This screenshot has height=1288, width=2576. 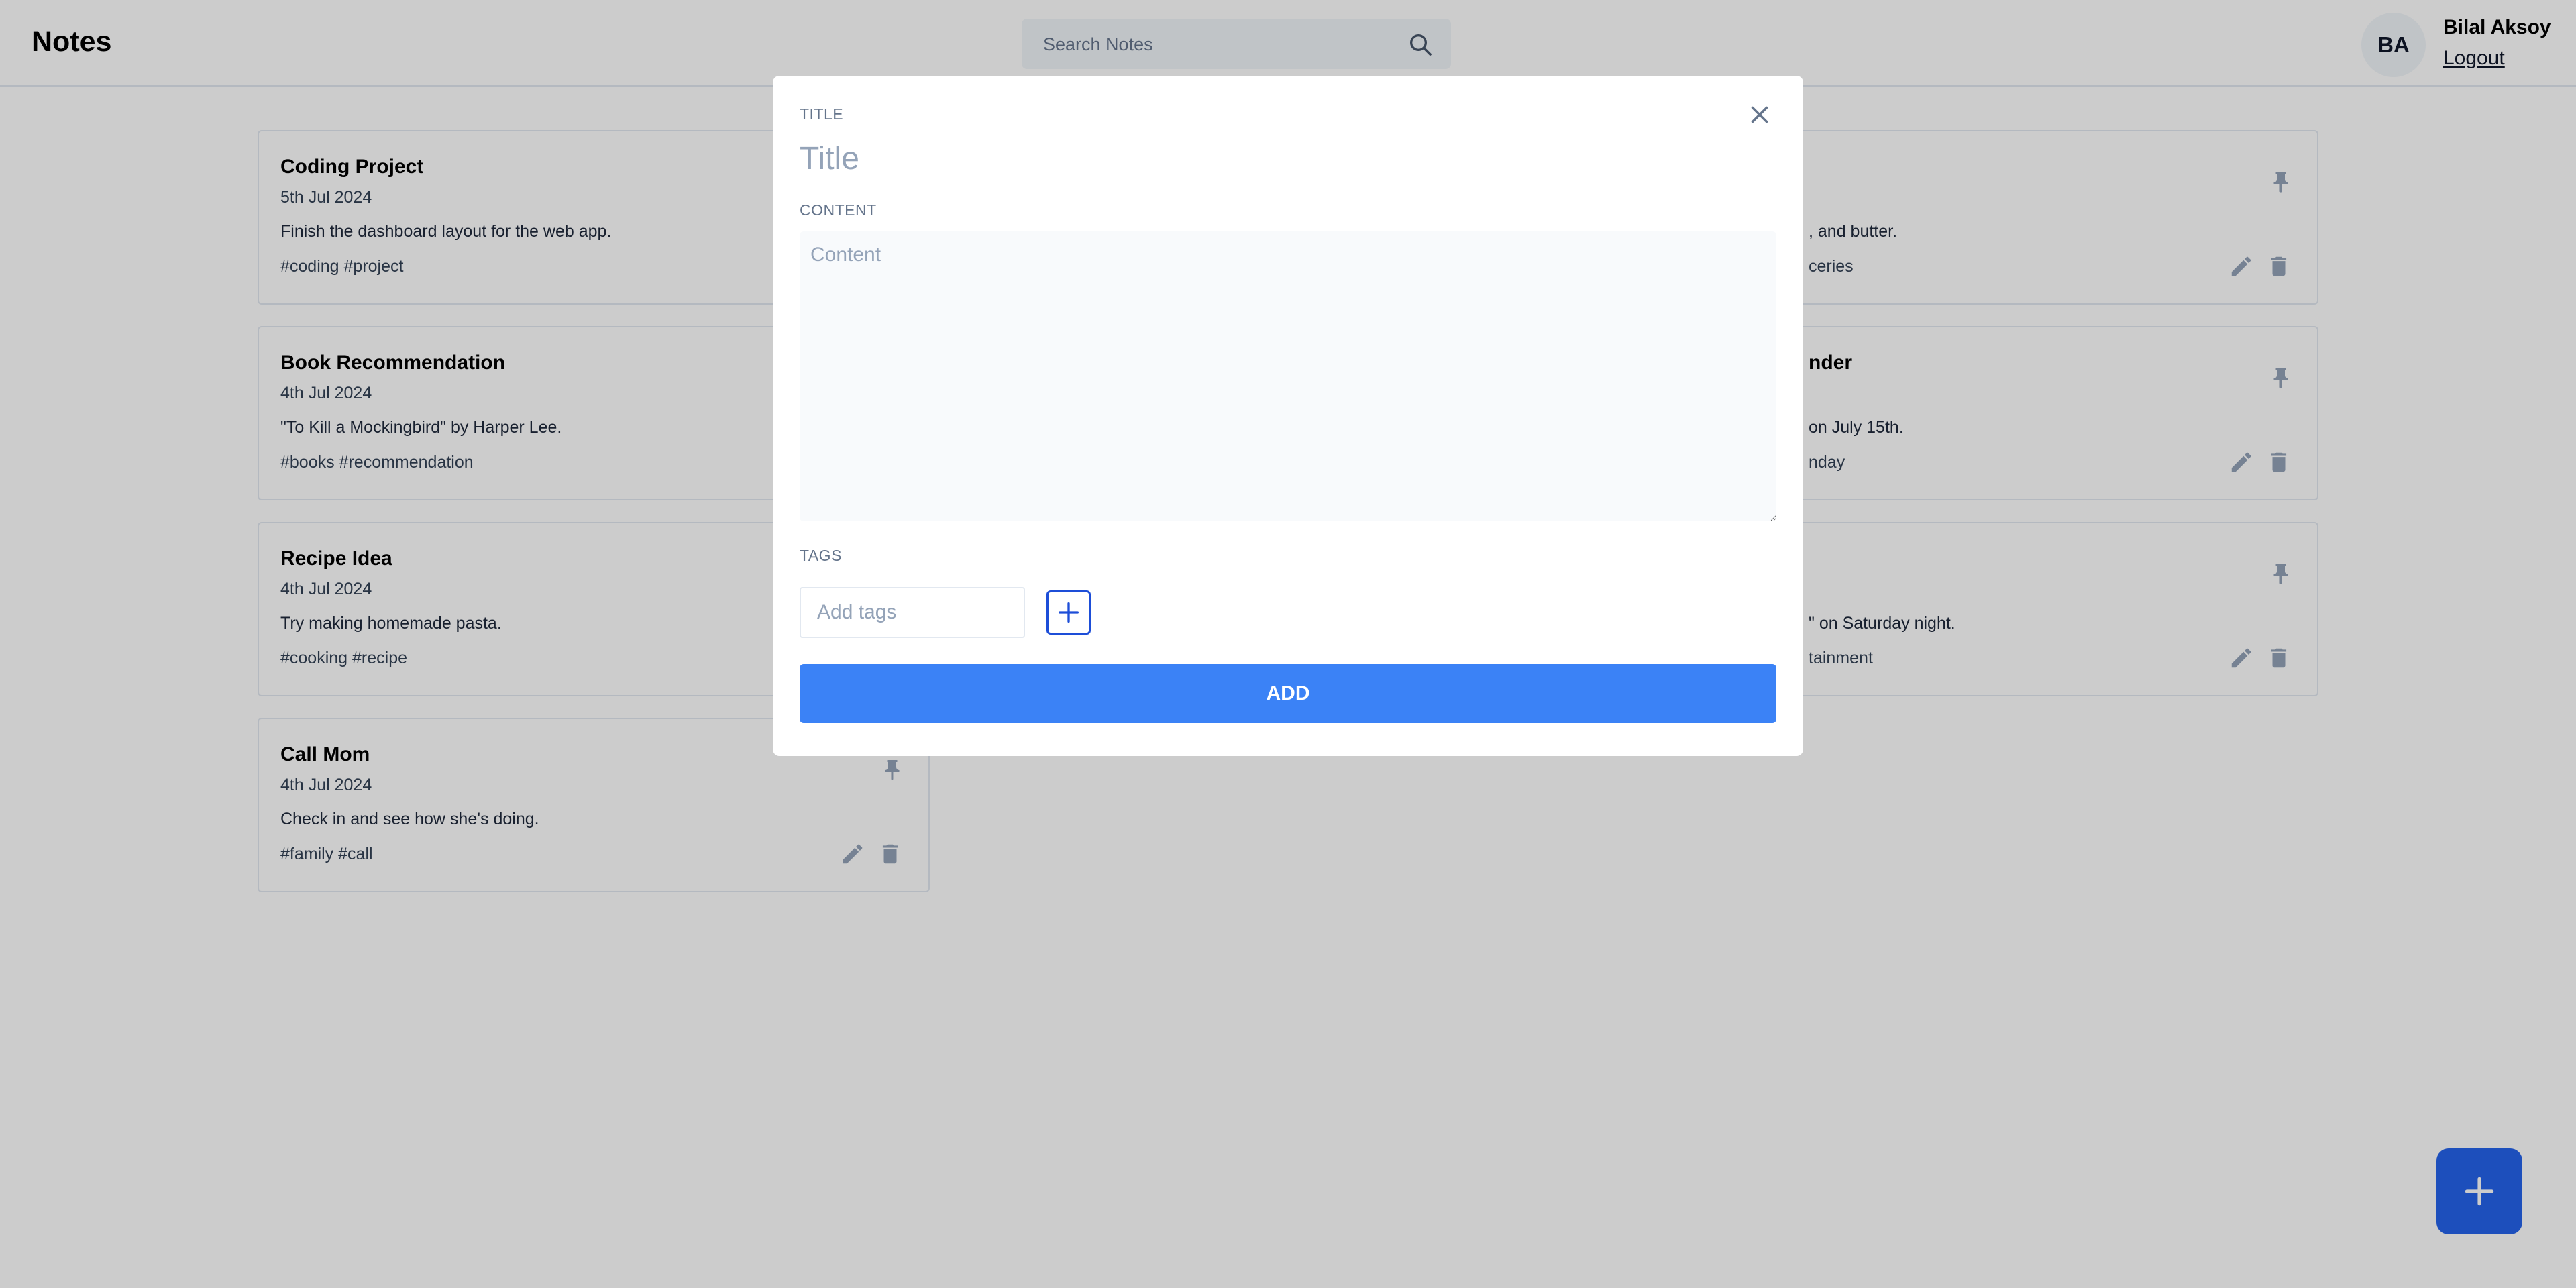 I want to click on add-tag-button, so click(x=1068, y=612).